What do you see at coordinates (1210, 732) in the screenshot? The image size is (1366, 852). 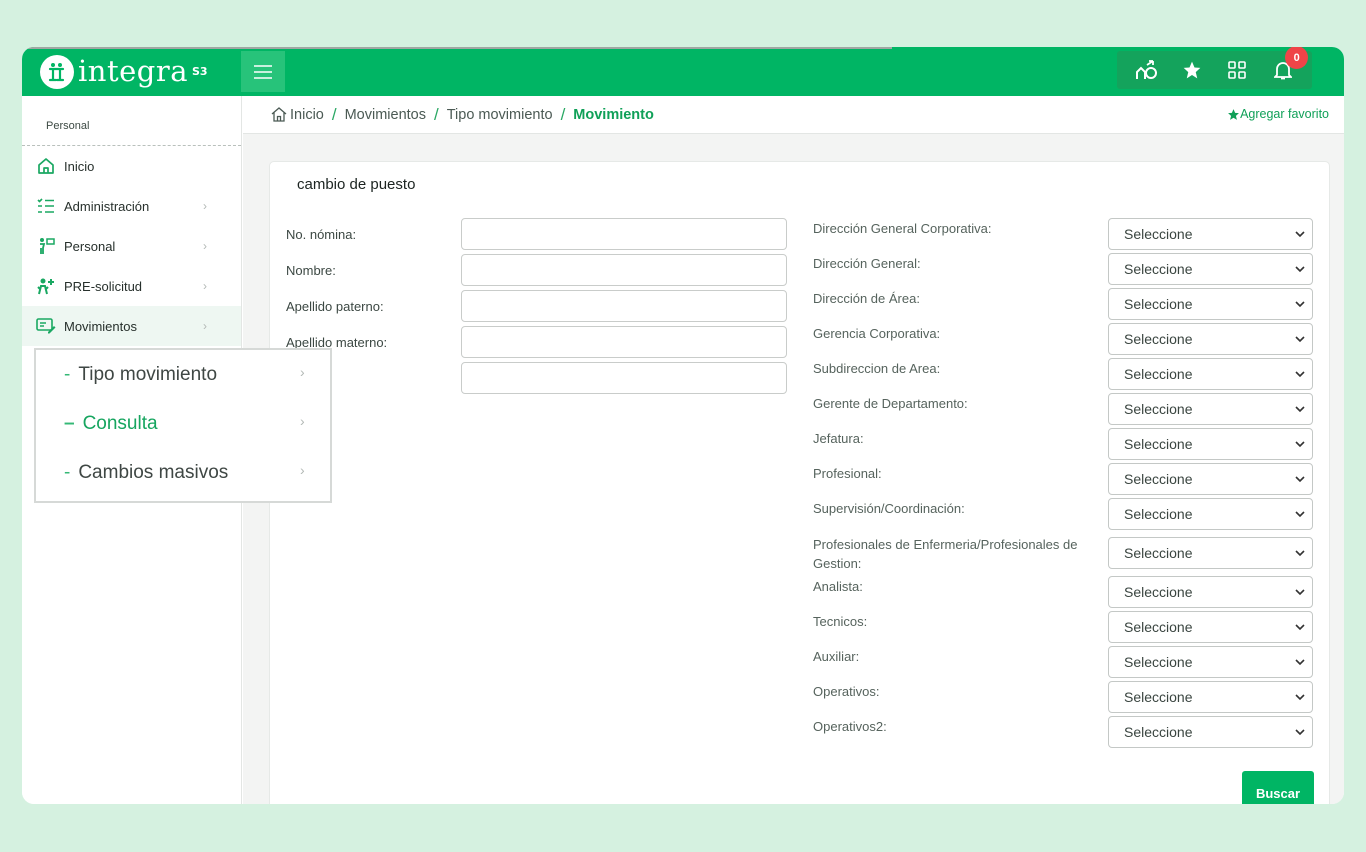 I see `operativos2-select: Seleccione` at bounding box center [1210, 732].